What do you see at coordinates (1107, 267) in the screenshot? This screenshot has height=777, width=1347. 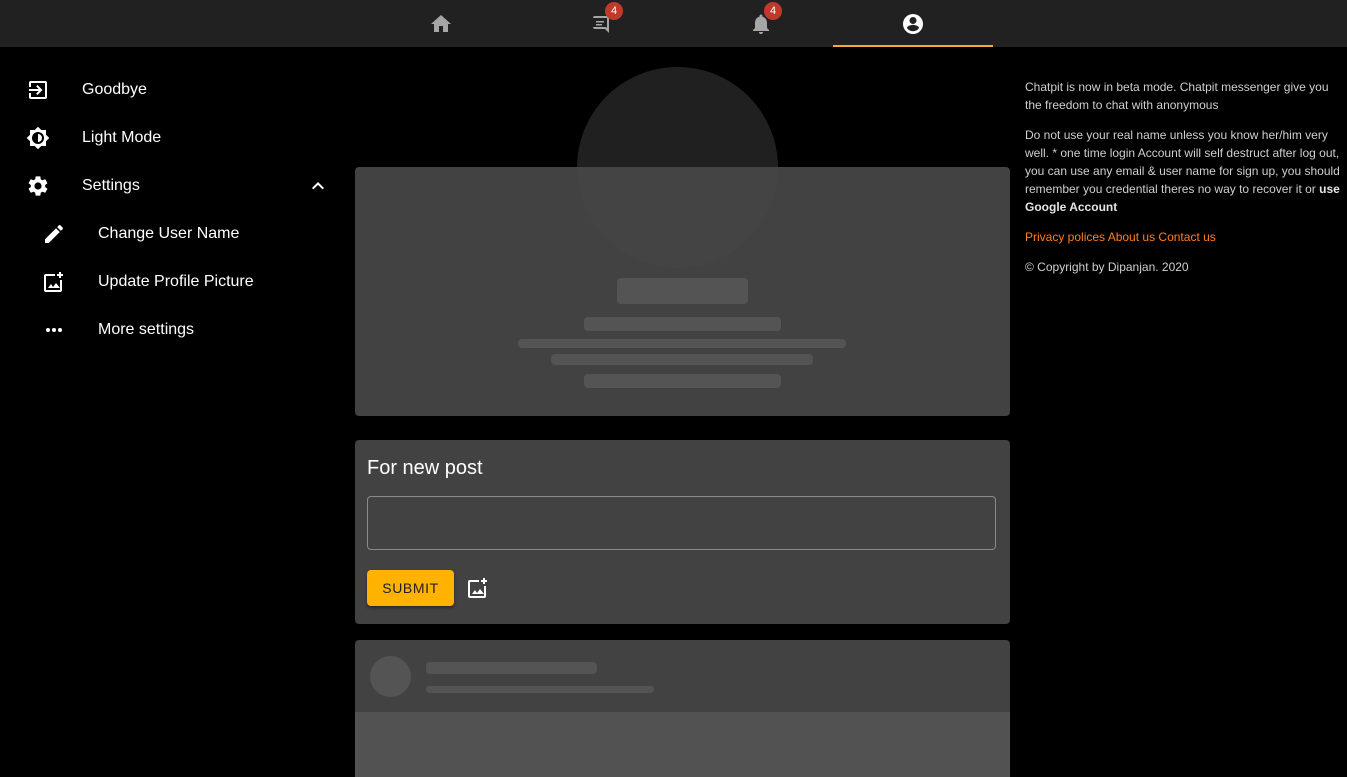 I see `copyright: © Copyright by Dipanjan. 2020` at bounding box center [1107, 267].